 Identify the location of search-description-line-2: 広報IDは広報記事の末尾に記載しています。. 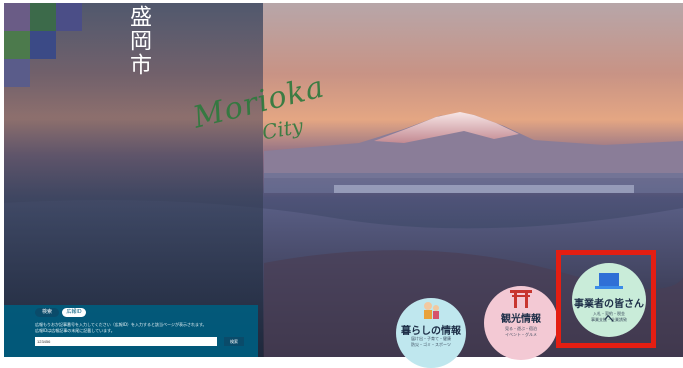
(75, 330).